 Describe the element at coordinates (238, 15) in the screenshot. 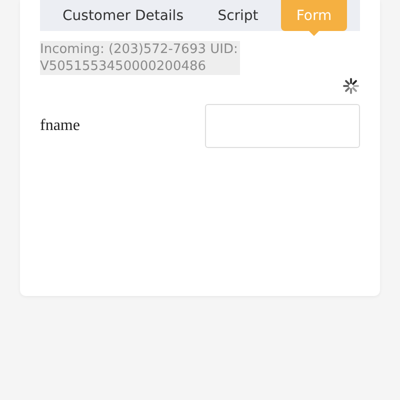

I see `tab: Script` at that location.